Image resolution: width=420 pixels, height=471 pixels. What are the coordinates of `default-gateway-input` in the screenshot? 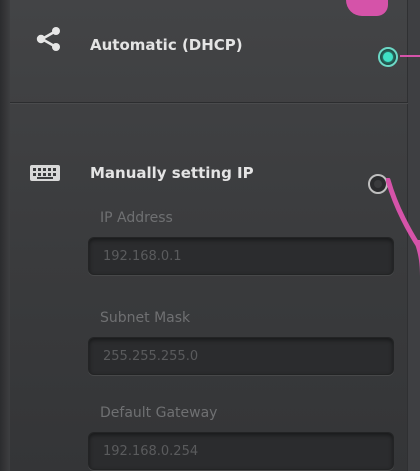 It's located at (241, 451).